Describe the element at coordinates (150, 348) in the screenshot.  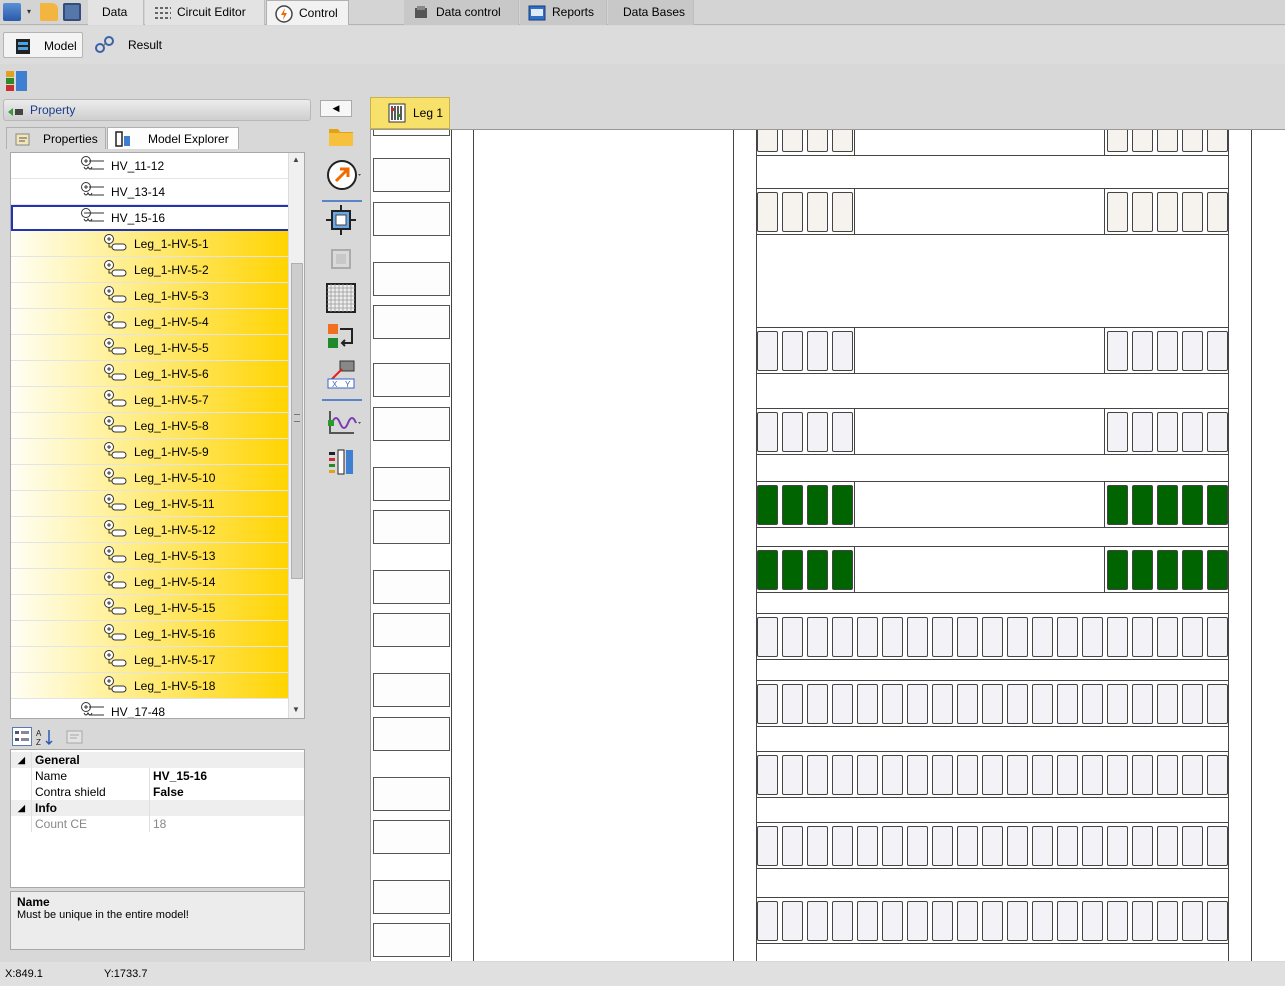
I see `tree-item-leg: Leg_1-HV-5-5` at that location.